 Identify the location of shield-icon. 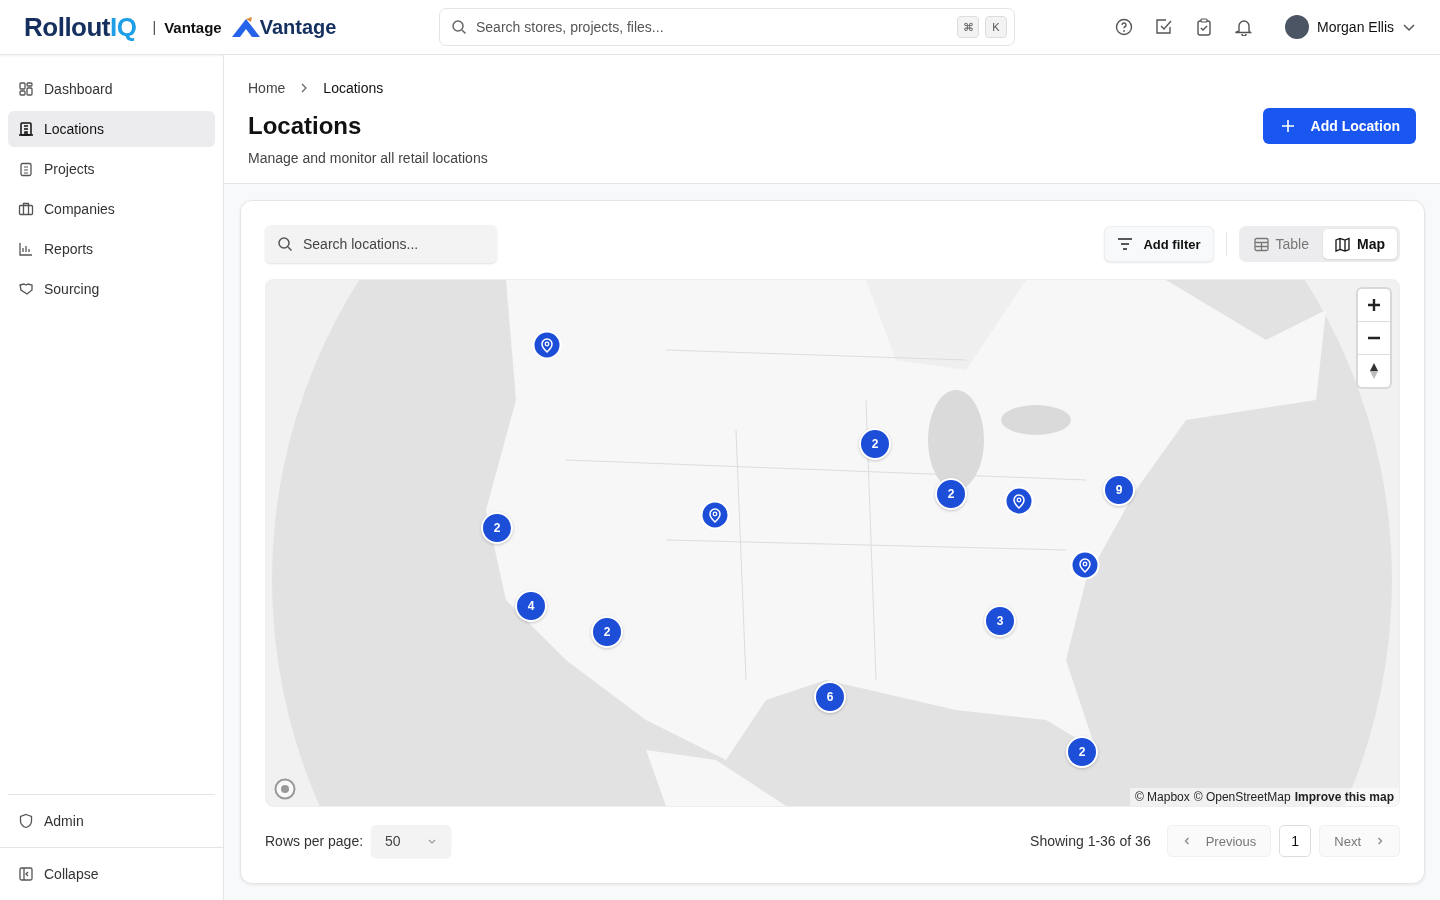
(26, 821).